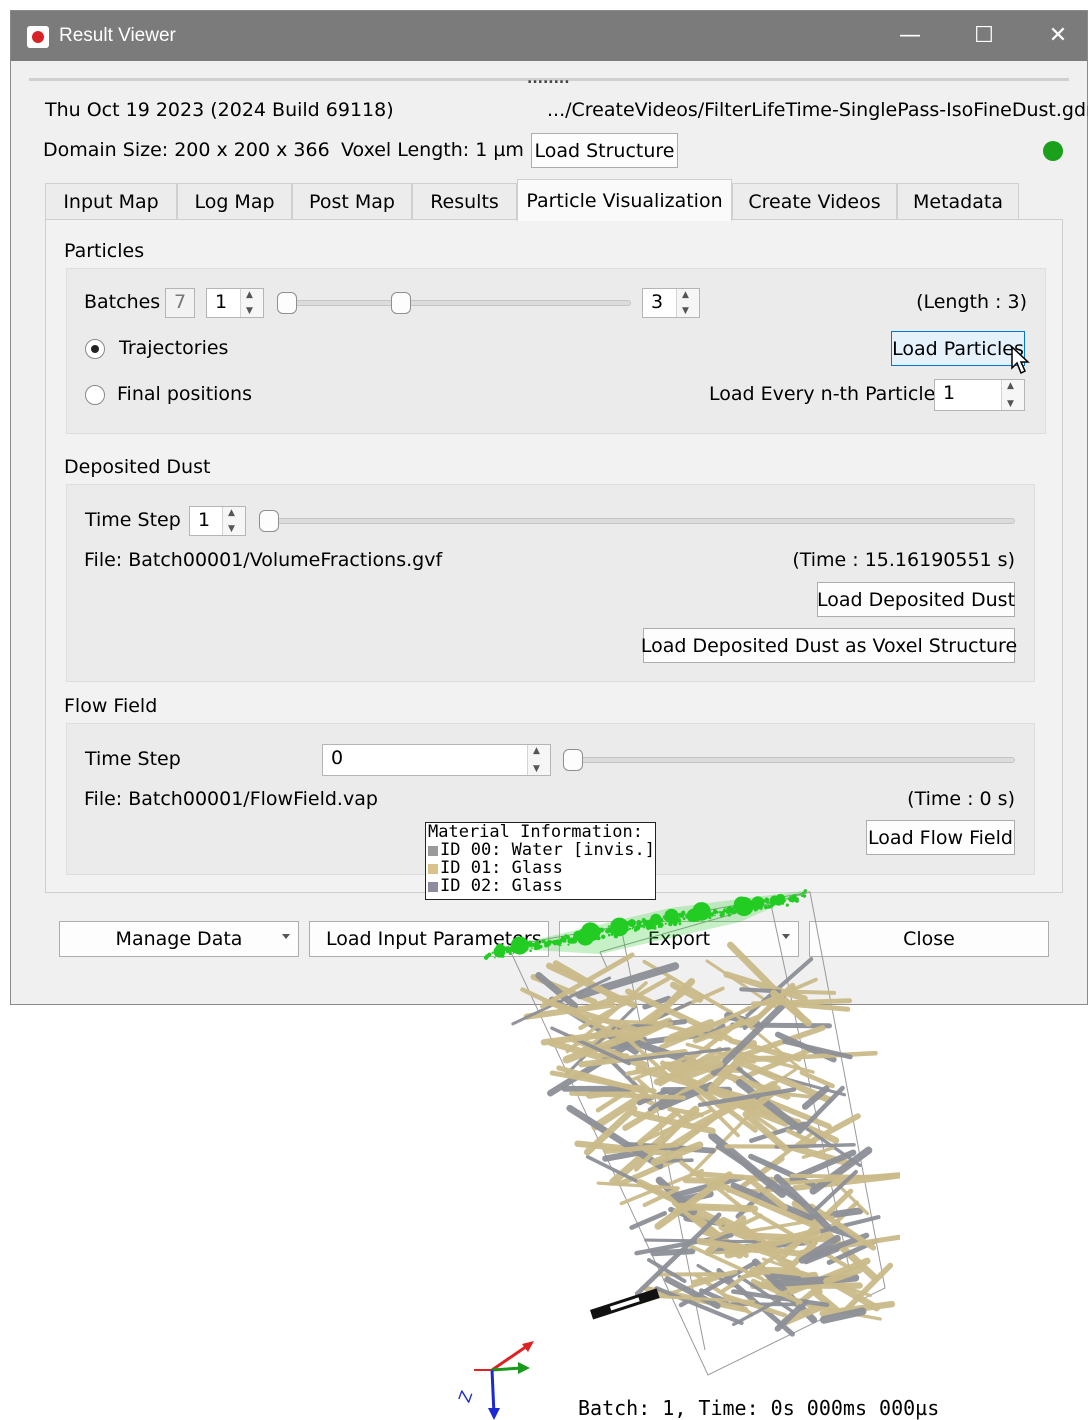 Image resolution: width=1088 pixels, height=1420 pixels. Describe the element at coordinates (179, 939) in the screenshot. I see `manage-data-button: Manage Data` at that location.